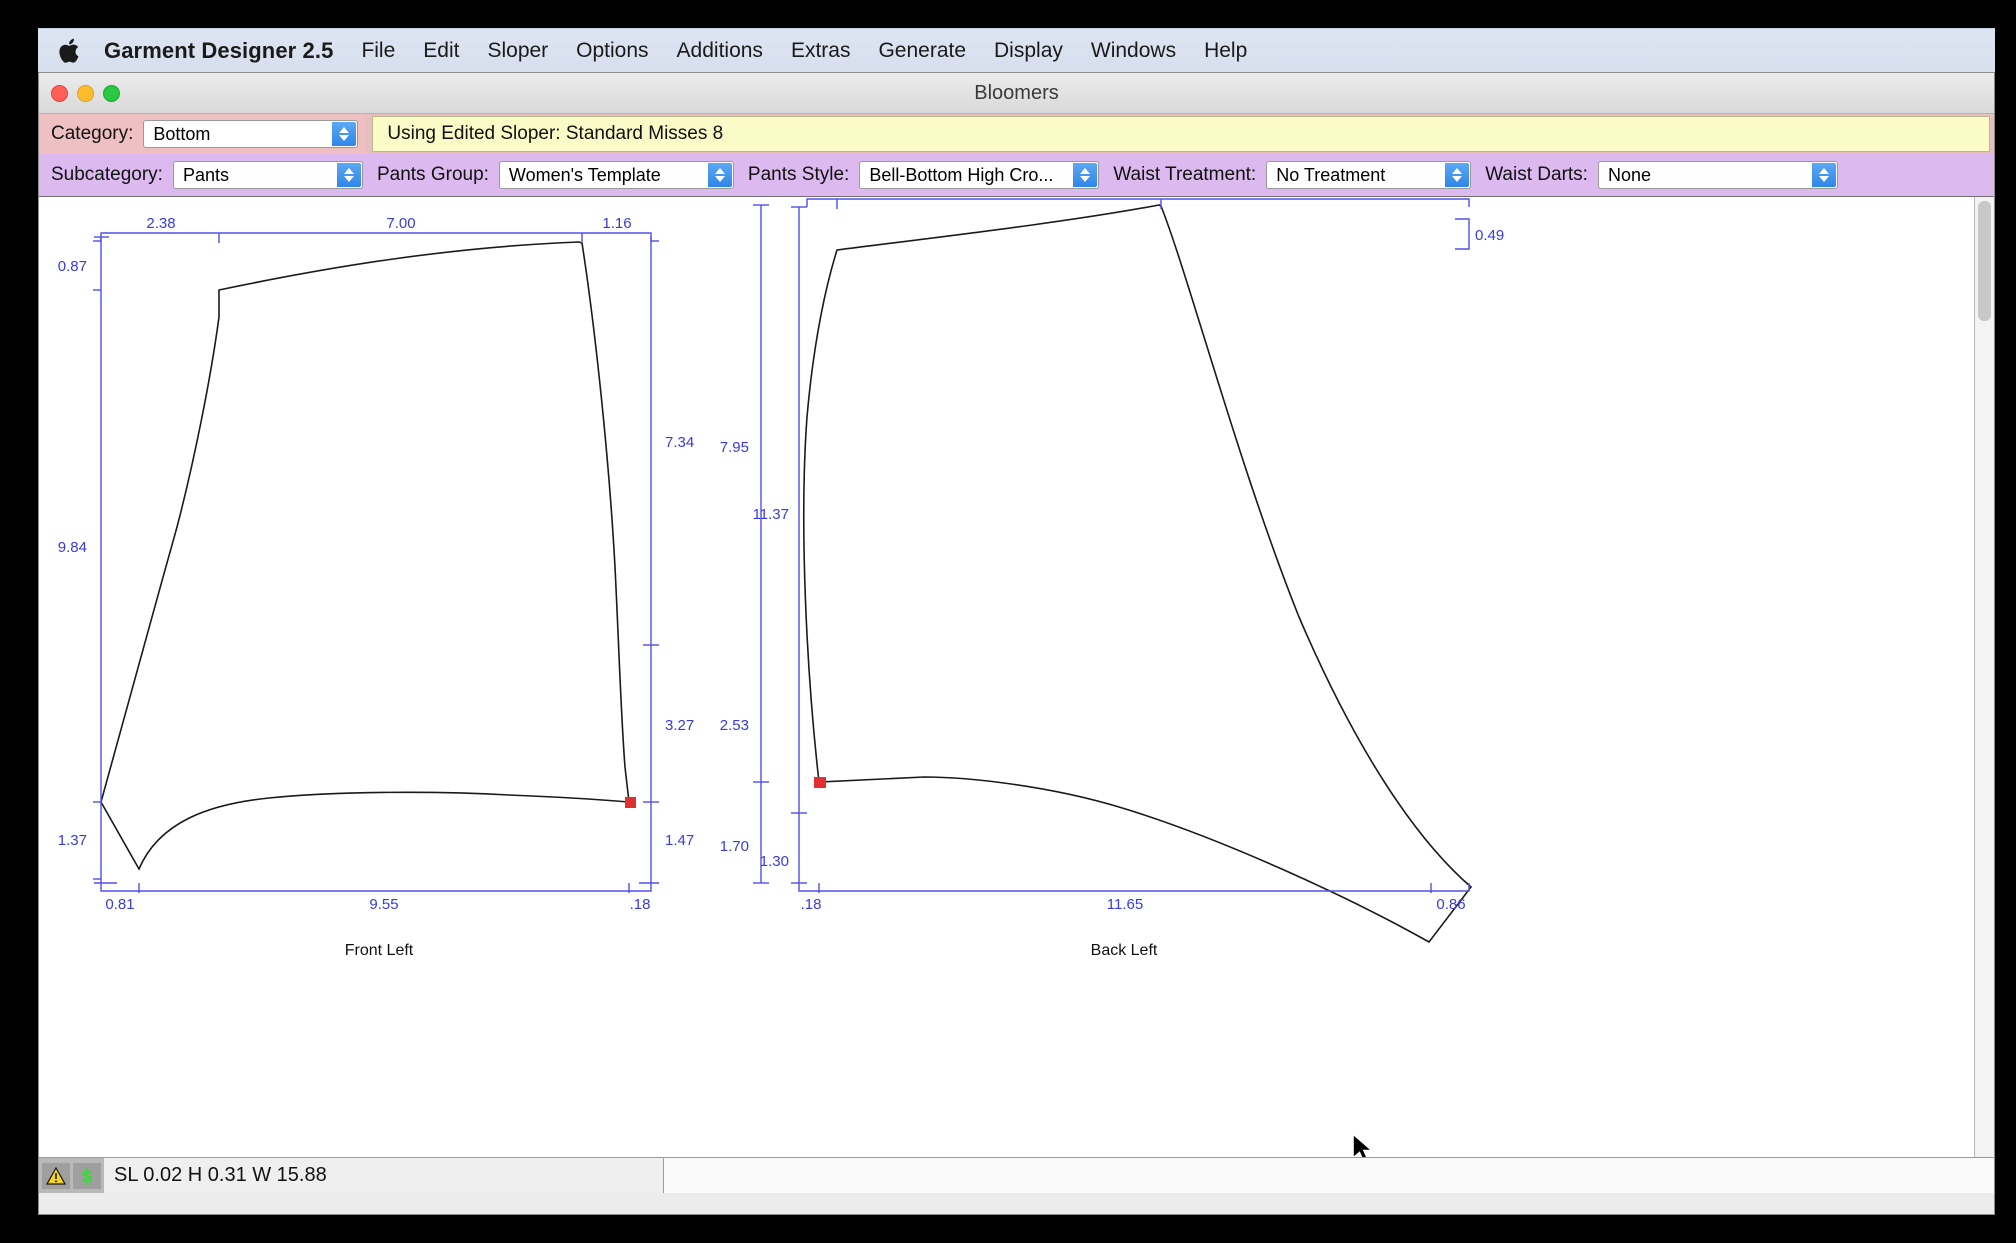 This screenshot has width=2016, height=1243. I want to click on pants-group-field-group: Pants Group: Women's Template, so click(555, 175).